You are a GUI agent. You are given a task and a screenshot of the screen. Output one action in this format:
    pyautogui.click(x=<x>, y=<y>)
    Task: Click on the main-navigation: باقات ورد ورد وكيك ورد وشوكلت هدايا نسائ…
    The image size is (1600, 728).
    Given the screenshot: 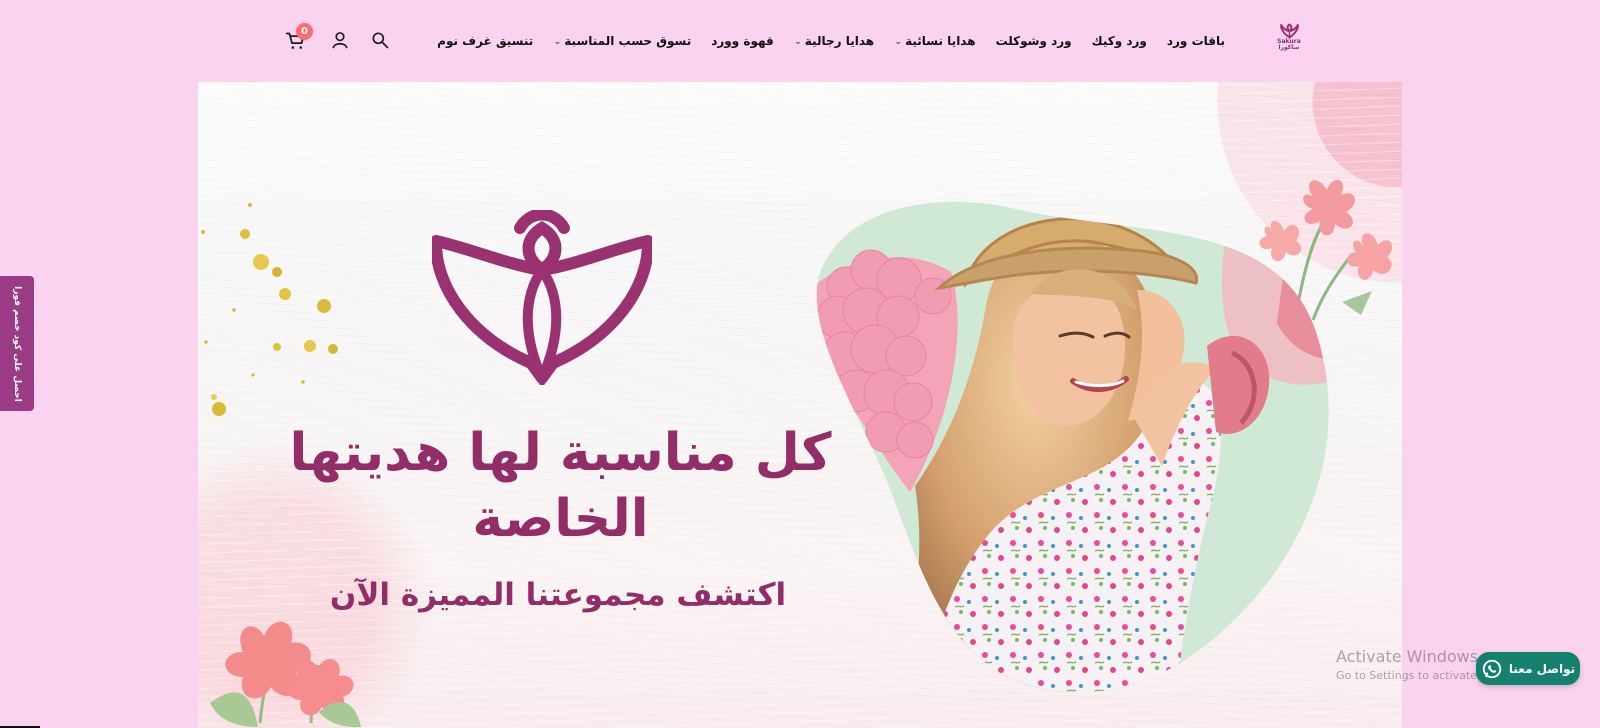 What is the action you would take?
    pyautogui.click(x=831, y=41)
    